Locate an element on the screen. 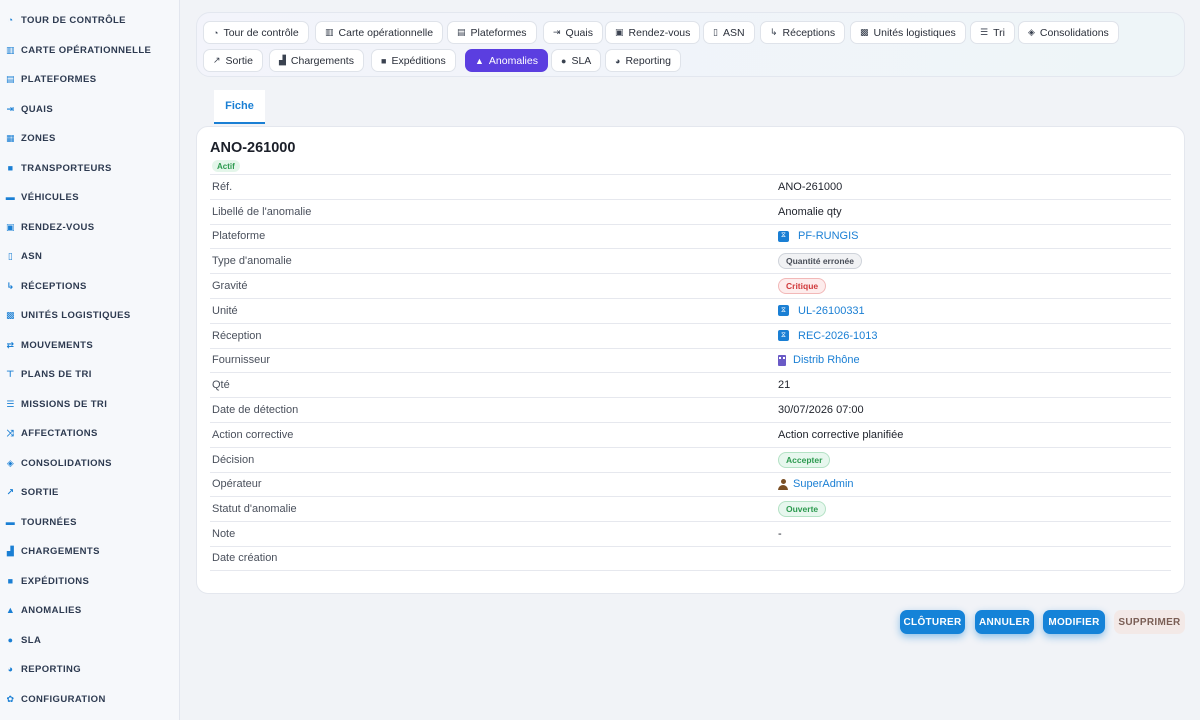 The width and height of the screenshot is (1200, 720). sidebar-item-label: EXPÉDITIONS is located at coordinates (55, 581).